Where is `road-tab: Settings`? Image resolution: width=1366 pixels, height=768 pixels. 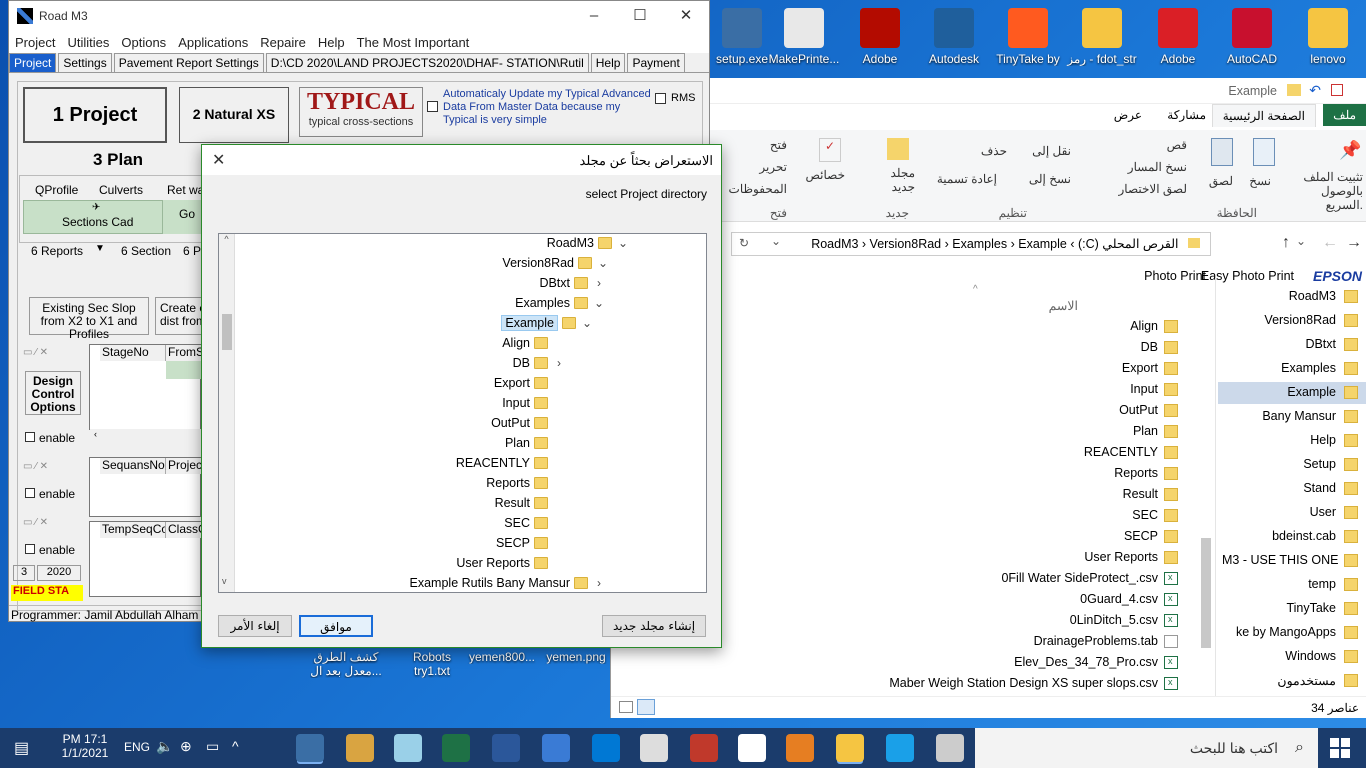
road-tab: Settings is located at coordinates (85, 62).